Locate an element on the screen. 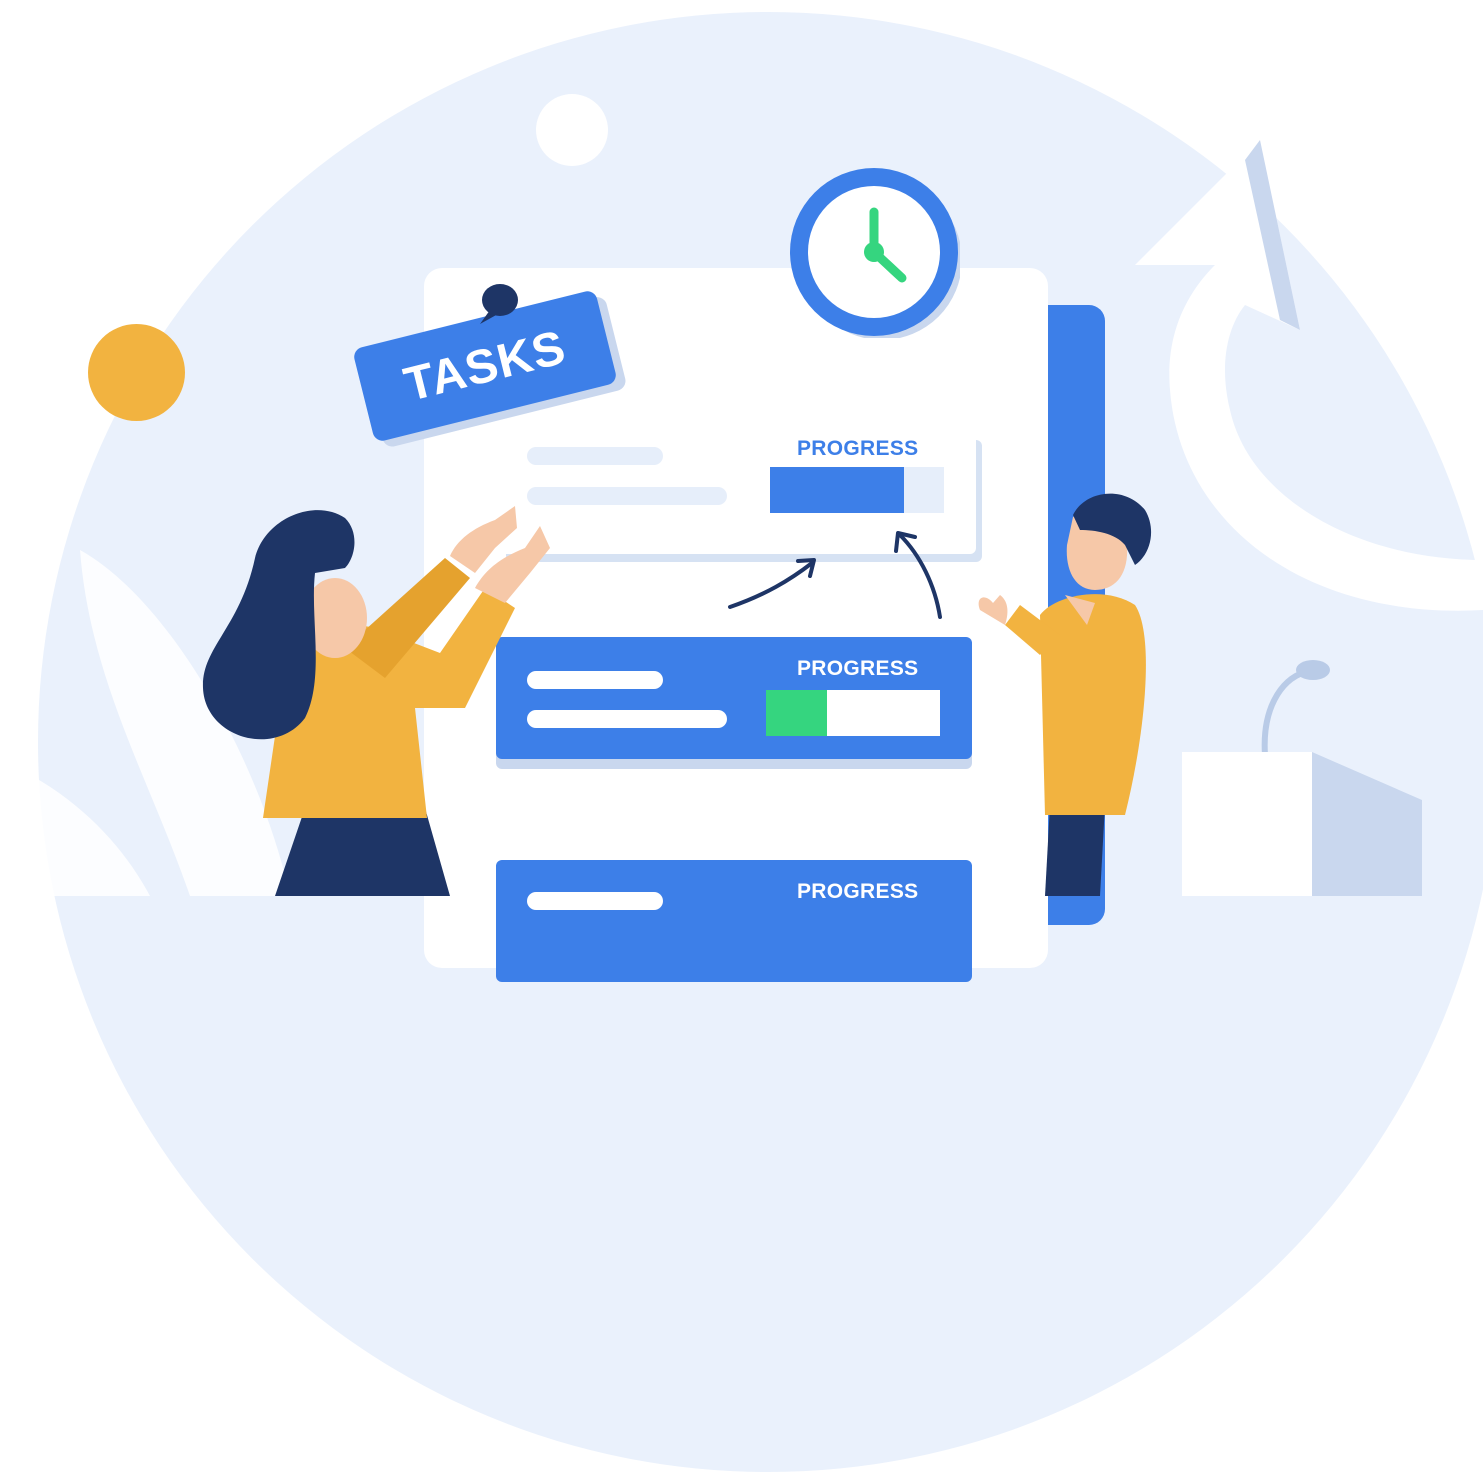 Image resolution: width=1483 pixels, height=1472 pixels. podium-front is located at coordinates (1247, 824).